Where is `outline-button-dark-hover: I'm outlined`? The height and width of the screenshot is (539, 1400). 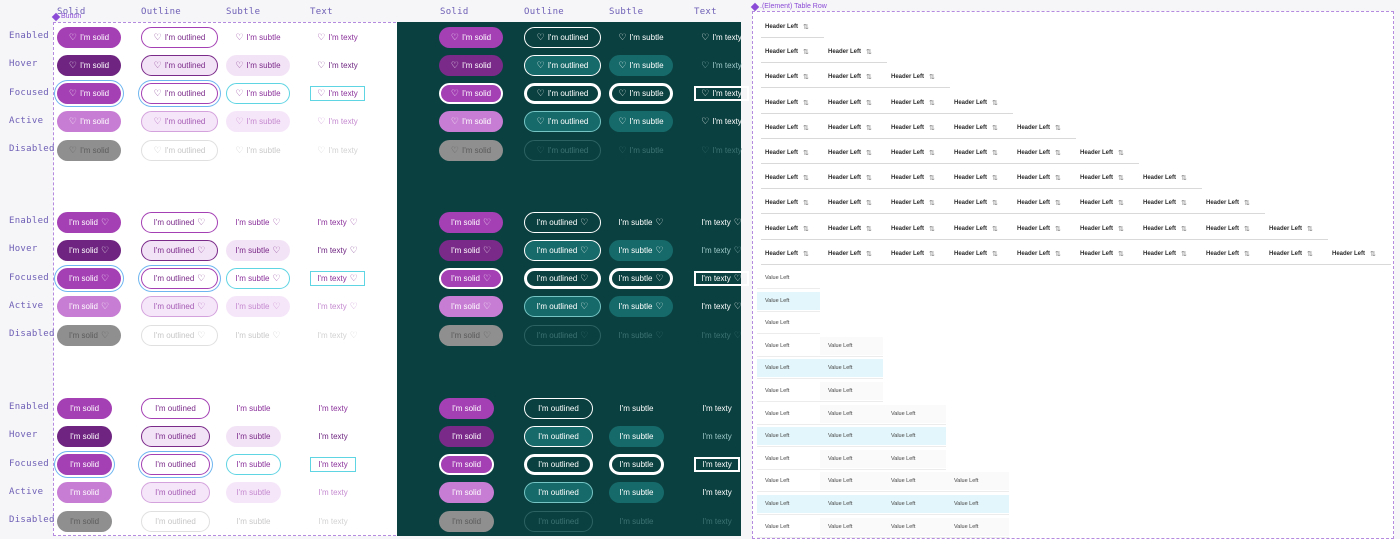 outline-button-dark-hover: I'm outlined is located at coordinates (558, 436).